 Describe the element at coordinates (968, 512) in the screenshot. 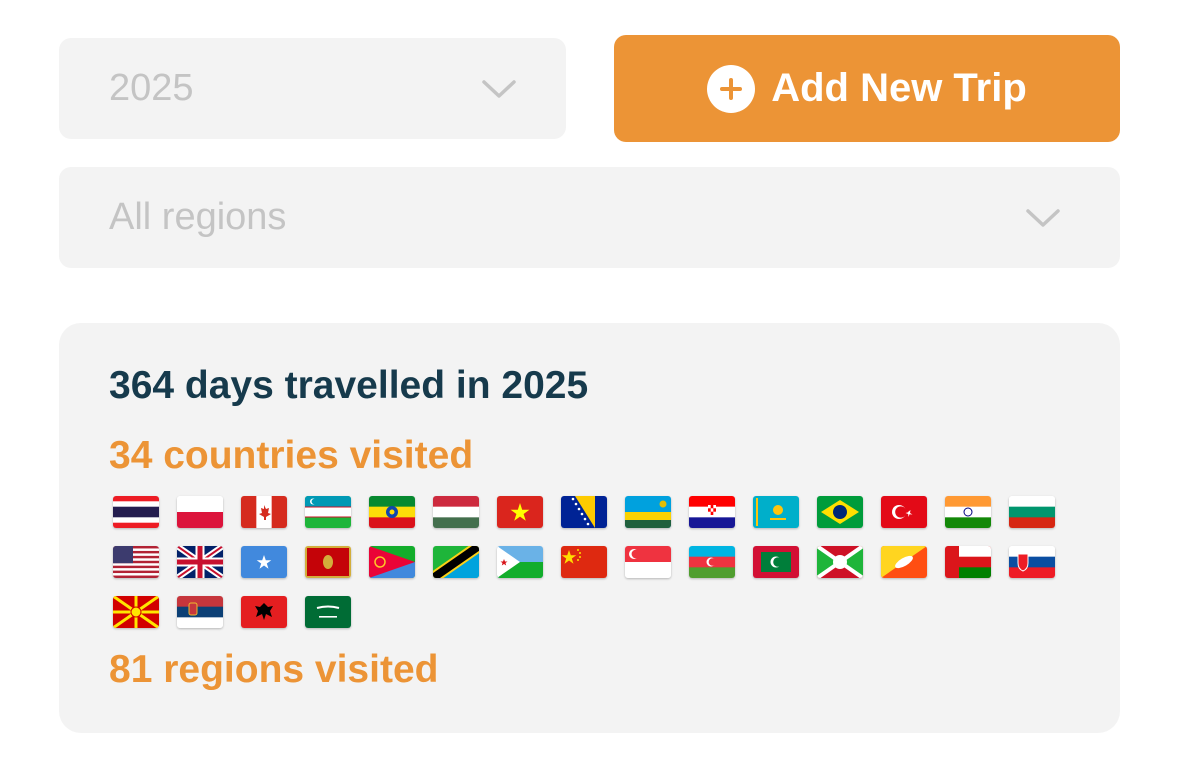

I see `india-flag-icon` at that location.